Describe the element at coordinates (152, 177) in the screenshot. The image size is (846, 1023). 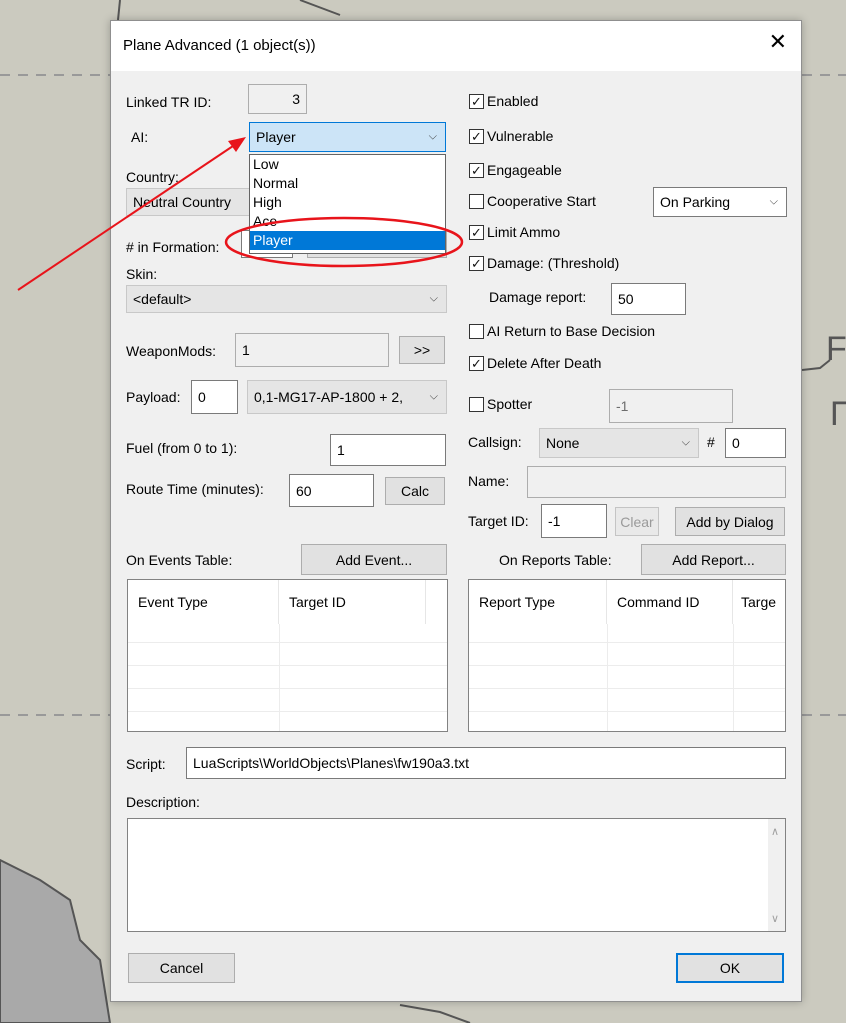
I see `country-label: Country:` at that location.